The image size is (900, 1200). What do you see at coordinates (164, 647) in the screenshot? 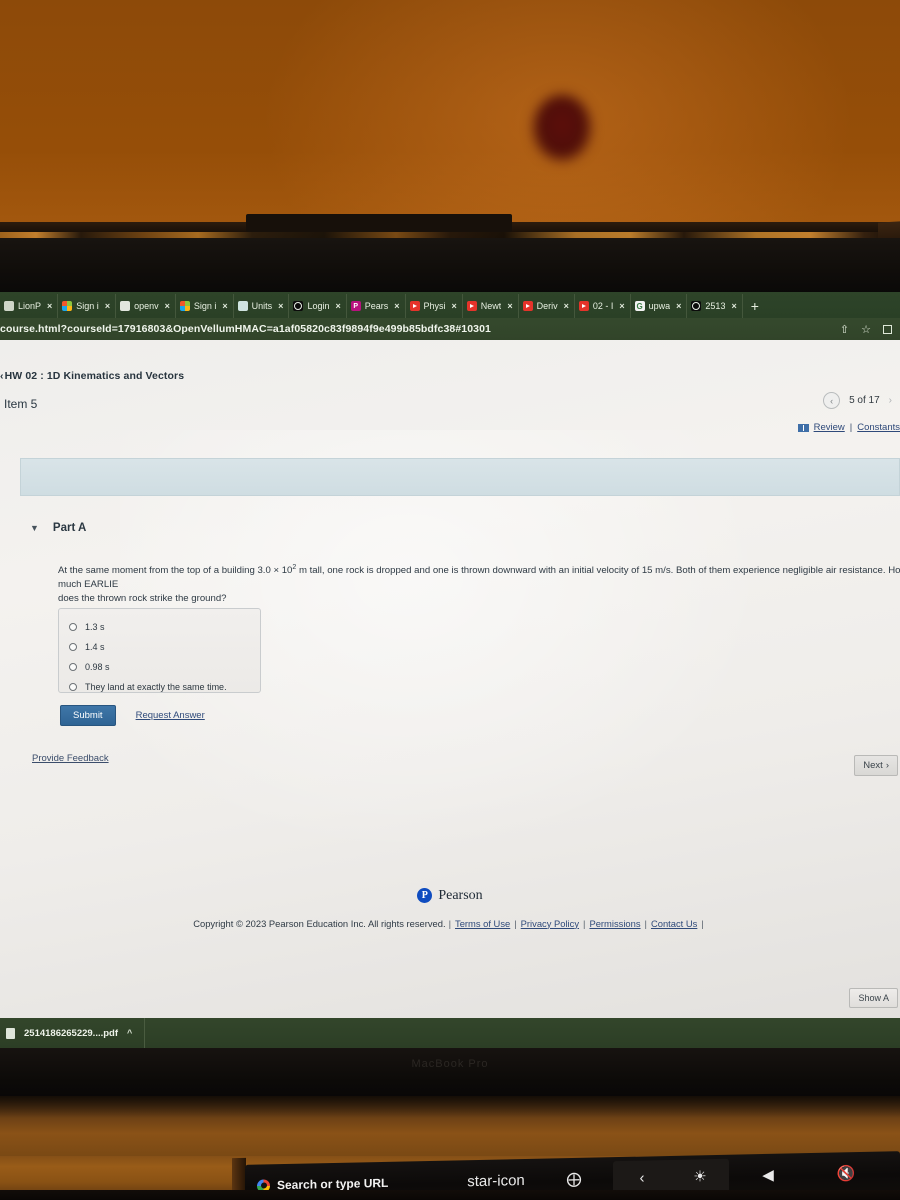
I see `answer-choice: 1.4 s` at bounding box center [164, 647].